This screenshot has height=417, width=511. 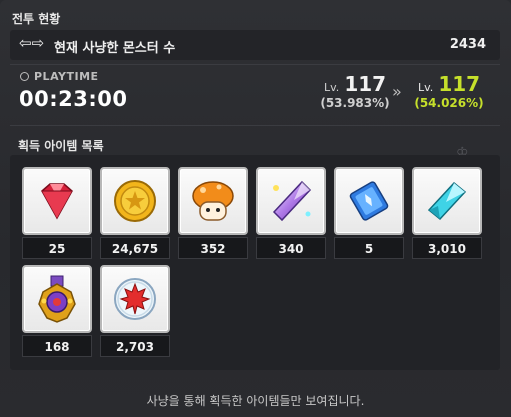 What do you see at coordinates (447, 248) in the screenshot?
I see `item-count: 3,010` at bounding box center [447, 248].